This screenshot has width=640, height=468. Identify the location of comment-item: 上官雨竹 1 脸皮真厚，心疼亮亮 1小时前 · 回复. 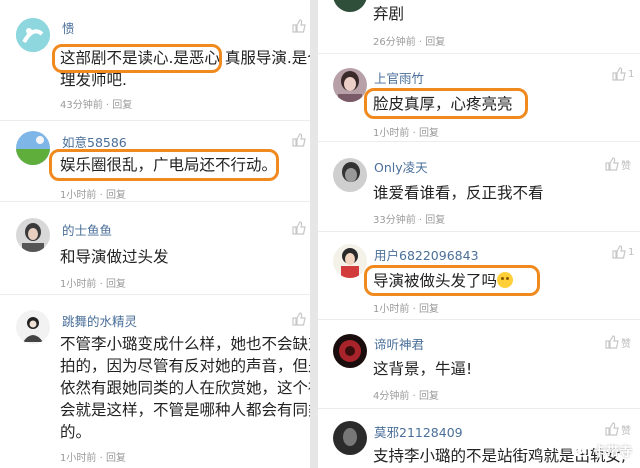
(479, 97).